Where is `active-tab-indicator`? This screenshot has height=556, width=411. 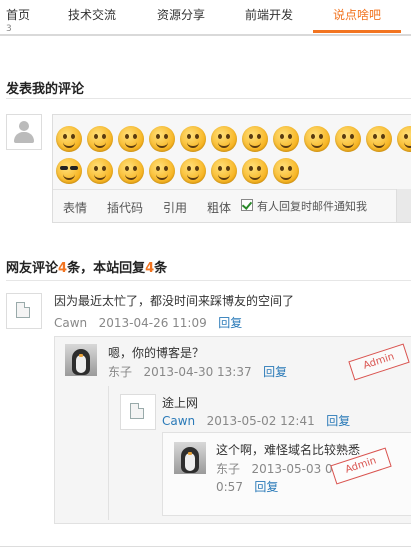
active-tab-indicator is located at coordinates (357, 31).